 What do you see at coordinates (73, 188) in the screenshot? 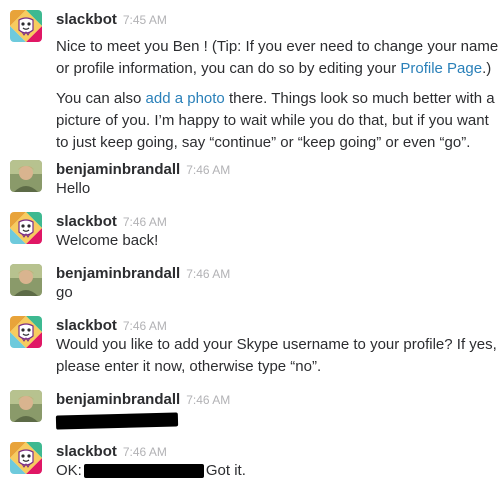
I see `message-text: Hello` at bounding box center [73, 188].